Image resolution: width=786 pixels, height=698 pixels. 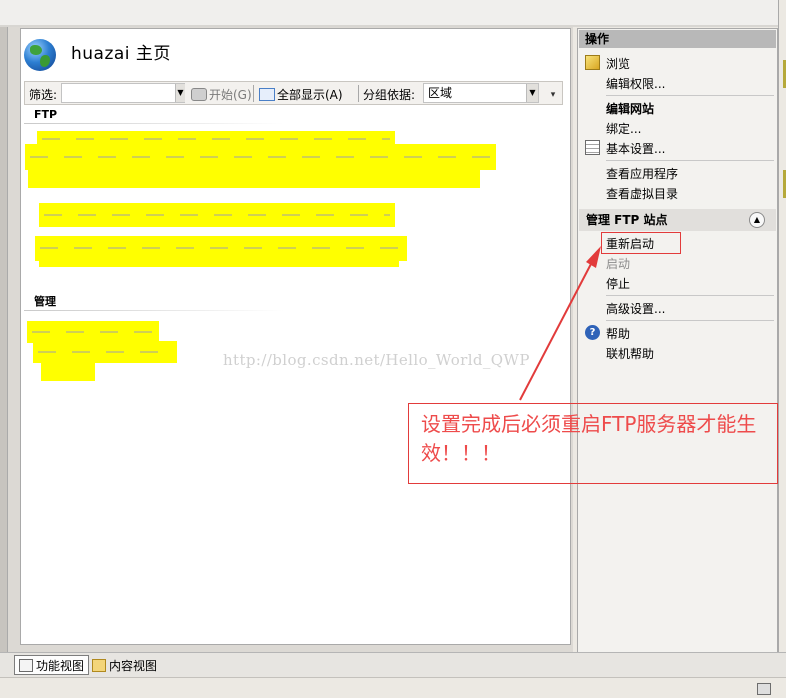 I want to click on window-top-bar, so click(x=393, y=13).